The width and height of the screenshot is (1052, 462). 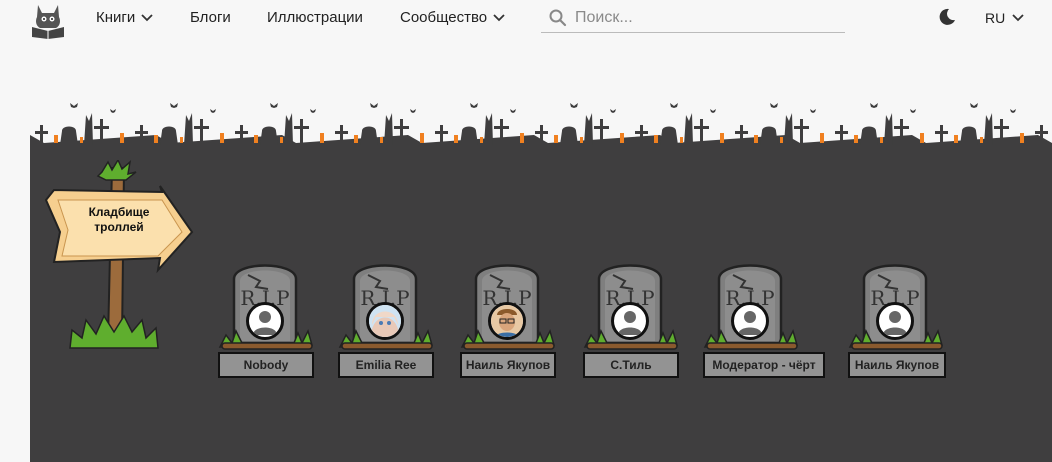 I want to click on search-icon, so click(x=558, y=17).